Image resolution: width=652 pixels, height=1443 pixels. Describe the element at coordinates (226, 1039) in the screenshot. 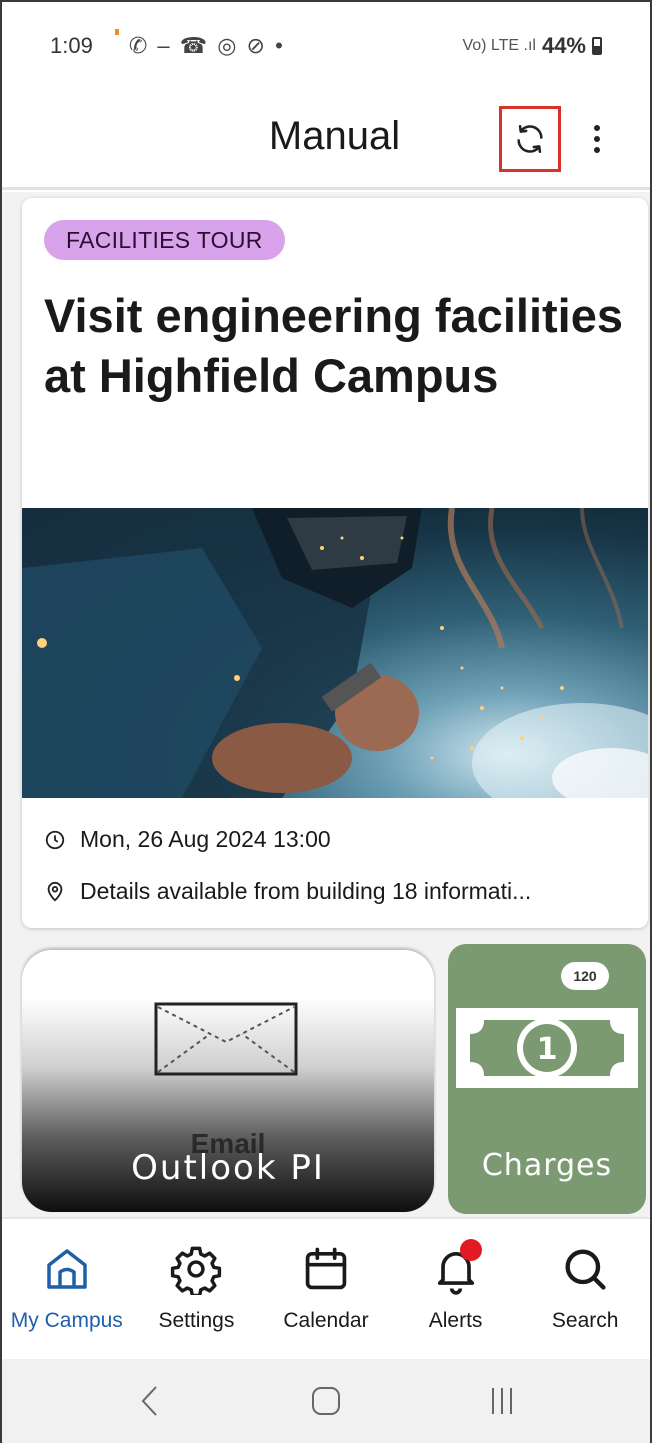

I see `envelope-icon` at that location.